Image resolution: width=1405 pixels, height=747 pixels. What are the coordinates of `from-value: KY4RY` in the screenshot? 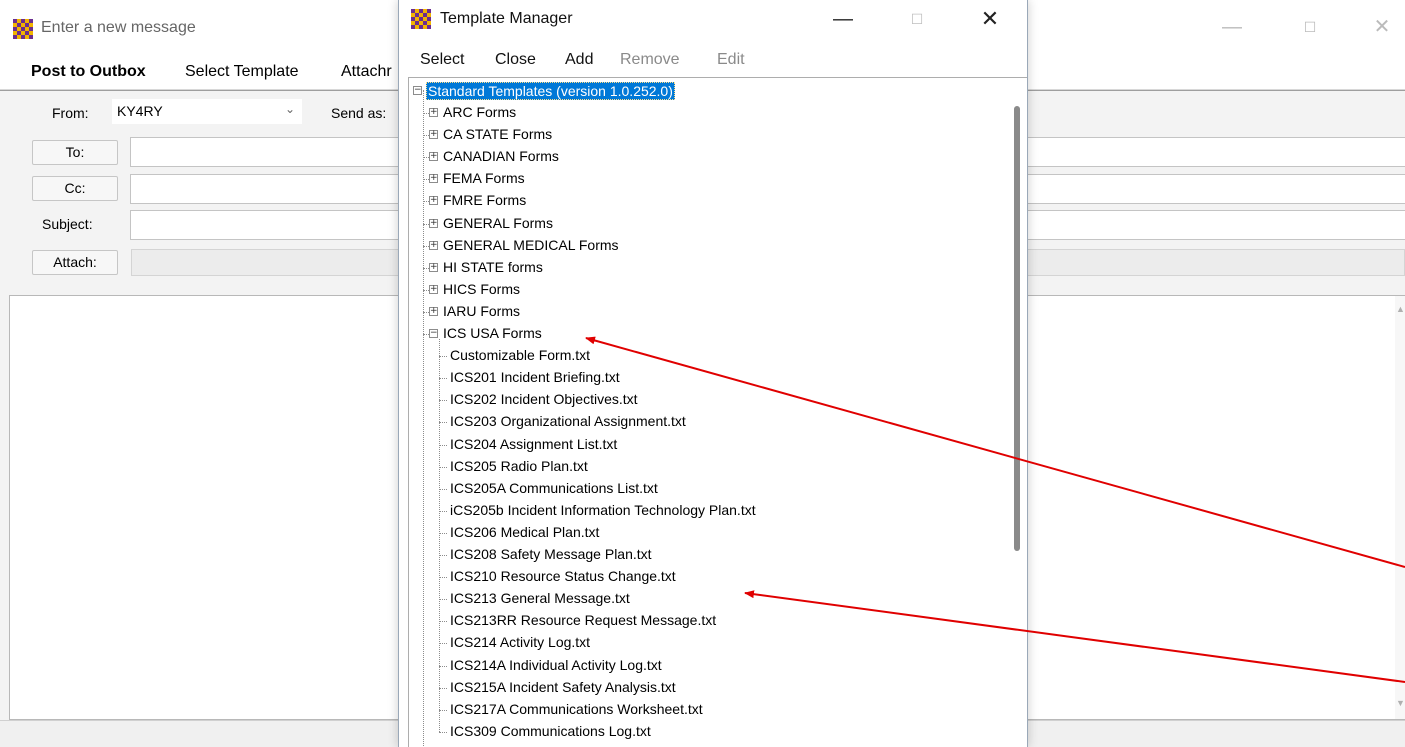 It's located at (140, 111).